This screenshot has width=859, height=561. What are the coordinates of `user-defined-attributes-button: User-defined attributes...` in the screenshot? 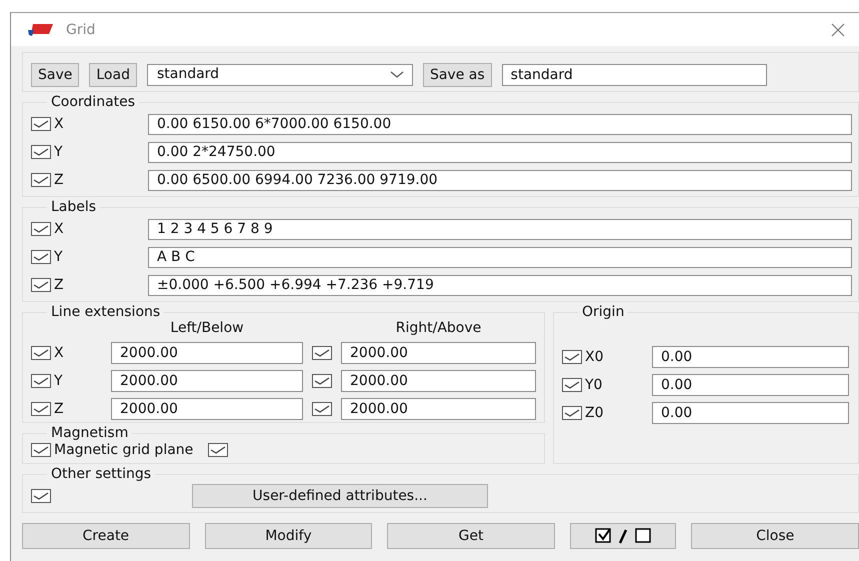 It's located at (340, 496).